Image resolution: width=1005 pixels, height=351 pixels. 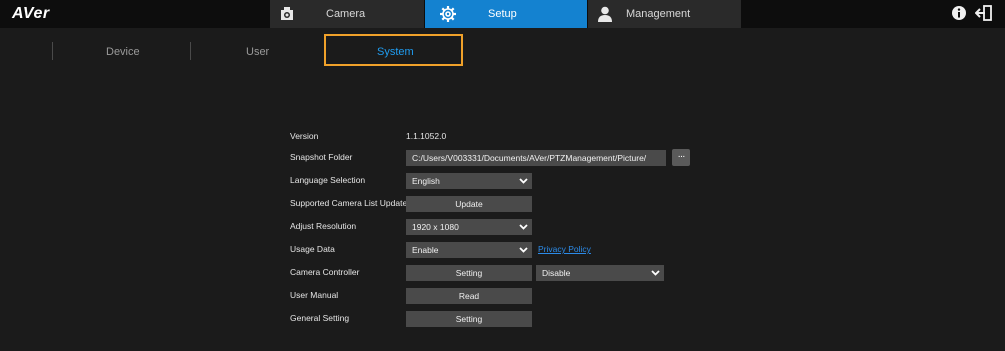 I want to click on resolution-row: Adjust Resolution 1920 x 1080, so click(x=500, y=227).